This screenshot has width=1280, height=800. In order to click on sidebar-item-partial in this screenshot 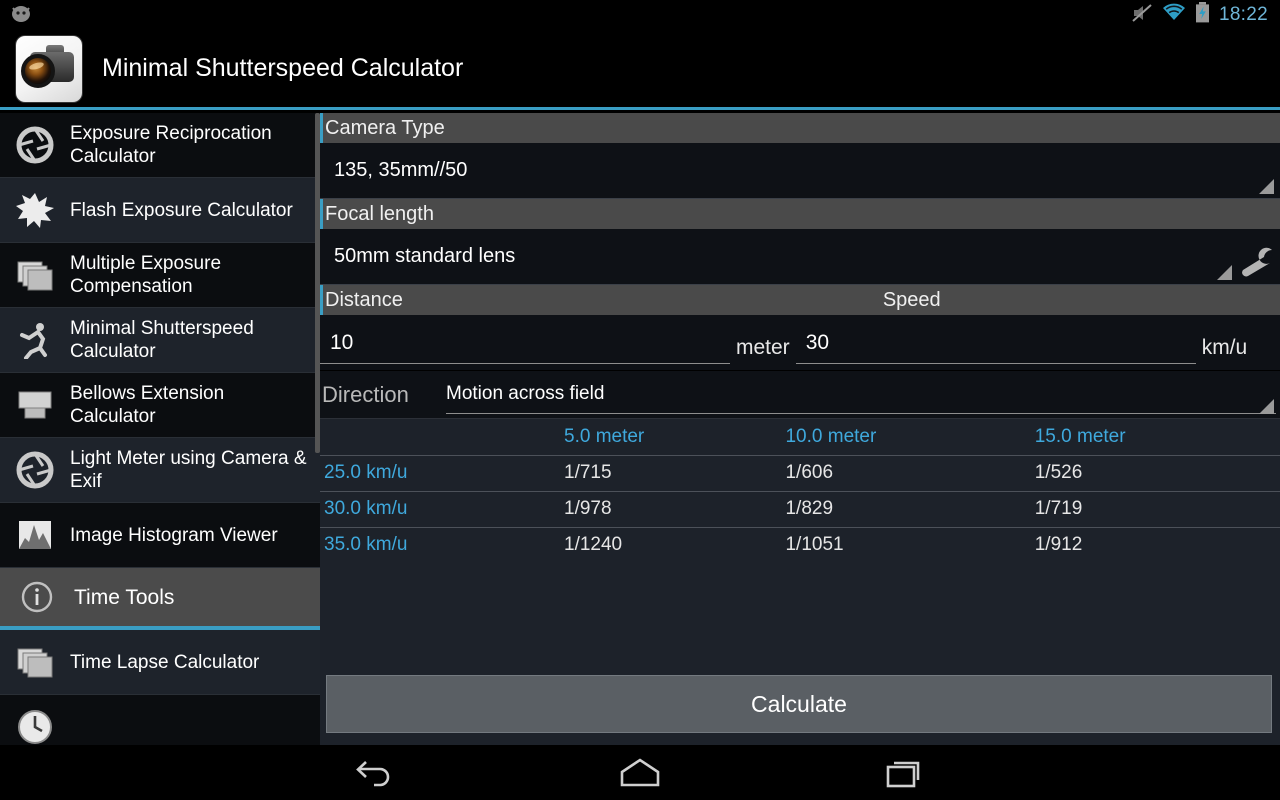, I will do `click(160, 720)`.